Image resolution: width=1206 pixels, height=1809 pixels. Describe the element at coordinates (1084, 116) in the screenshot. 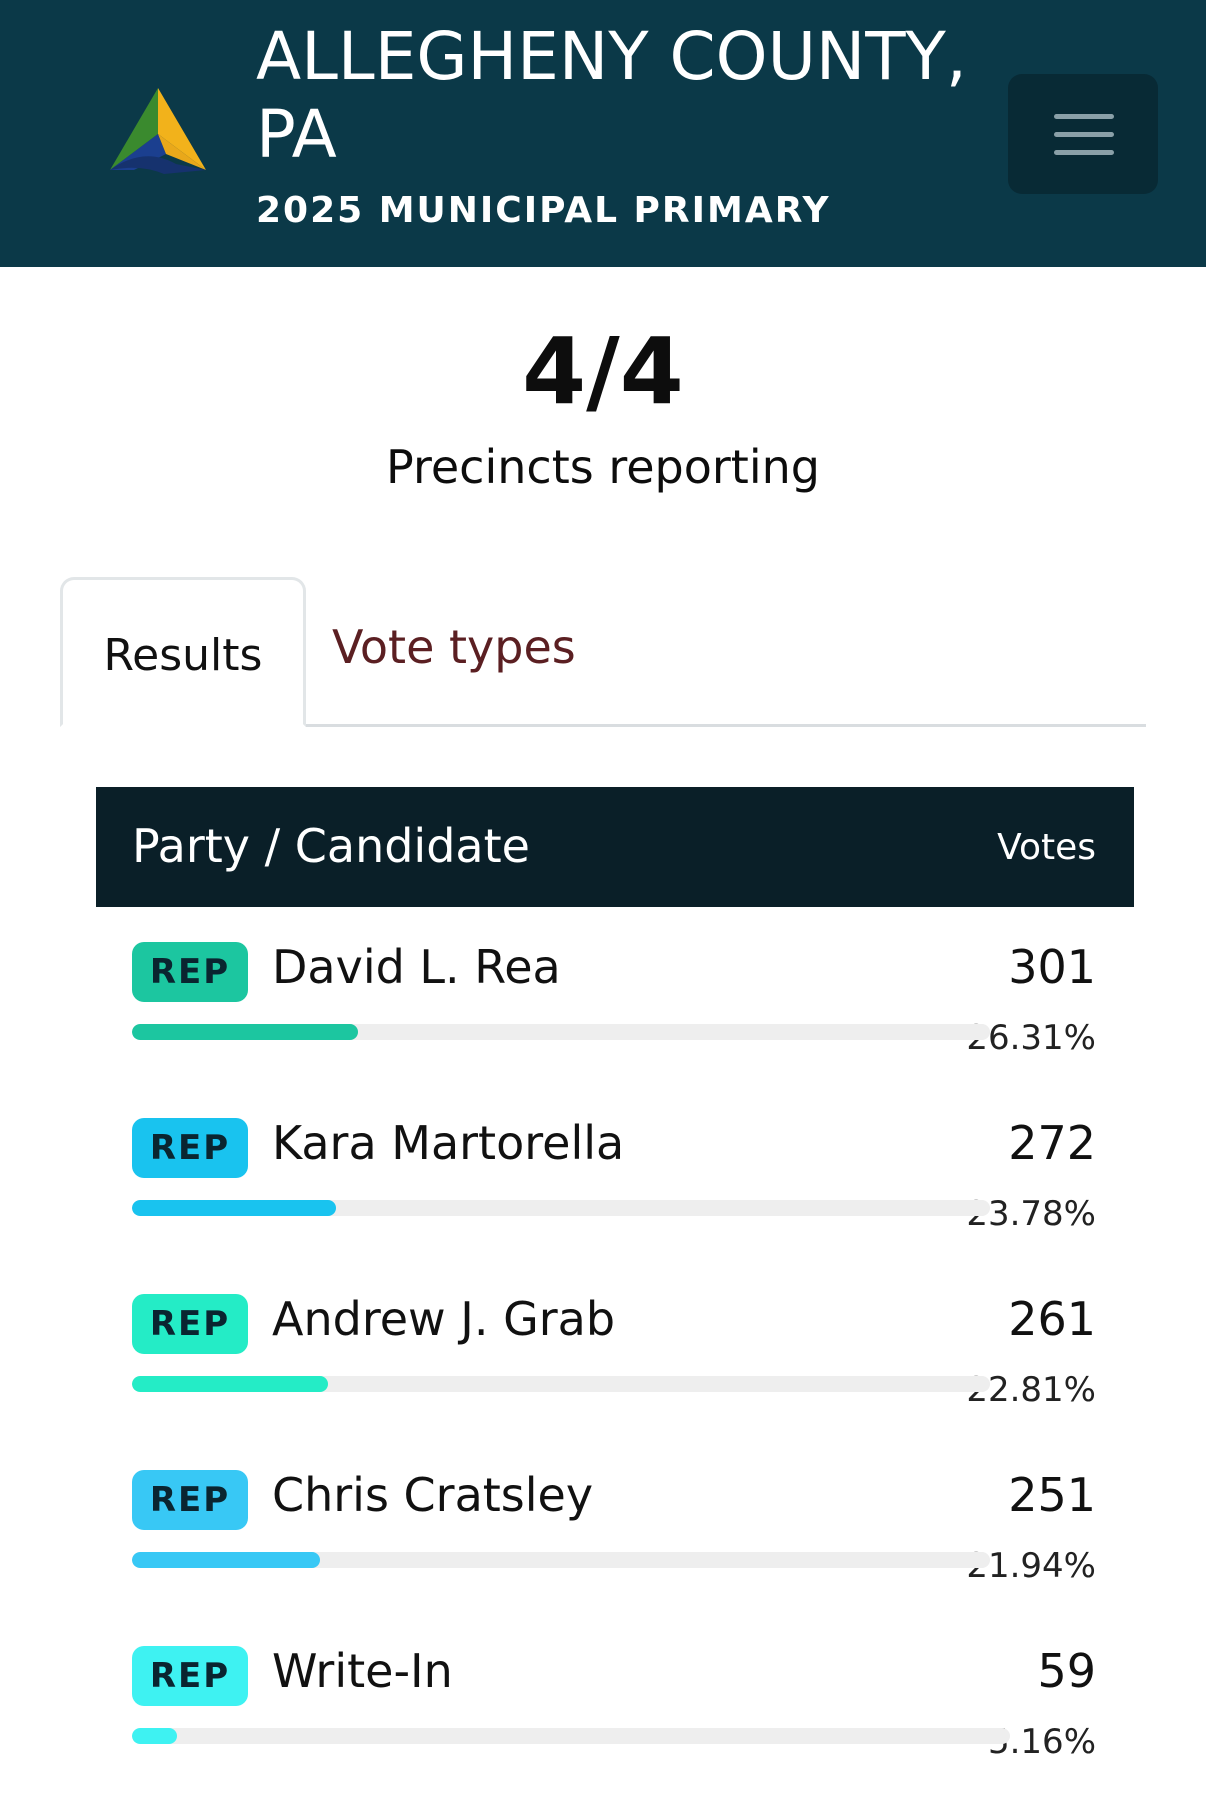

I see `hamburger-menu-icon` at that location.